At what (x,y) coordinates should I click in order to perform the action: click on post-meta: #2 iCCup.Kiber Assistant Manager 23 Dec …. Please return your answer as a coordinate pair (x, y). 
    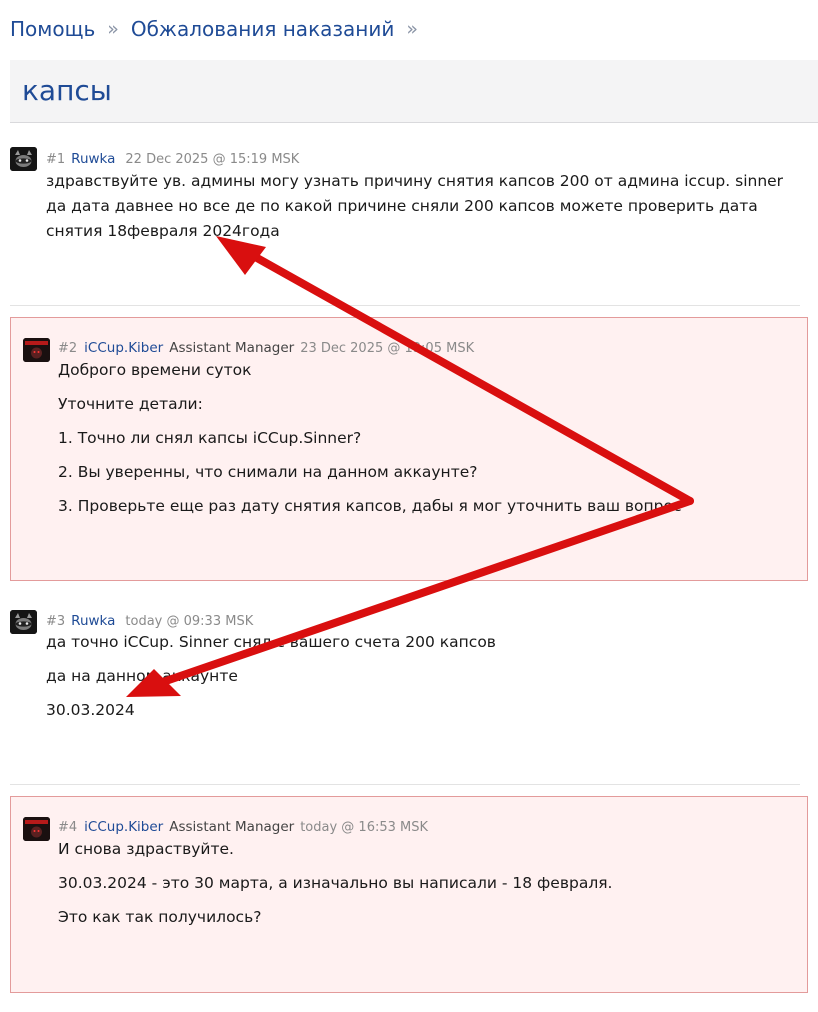
    Looking at the image, I should click on (266, 348).